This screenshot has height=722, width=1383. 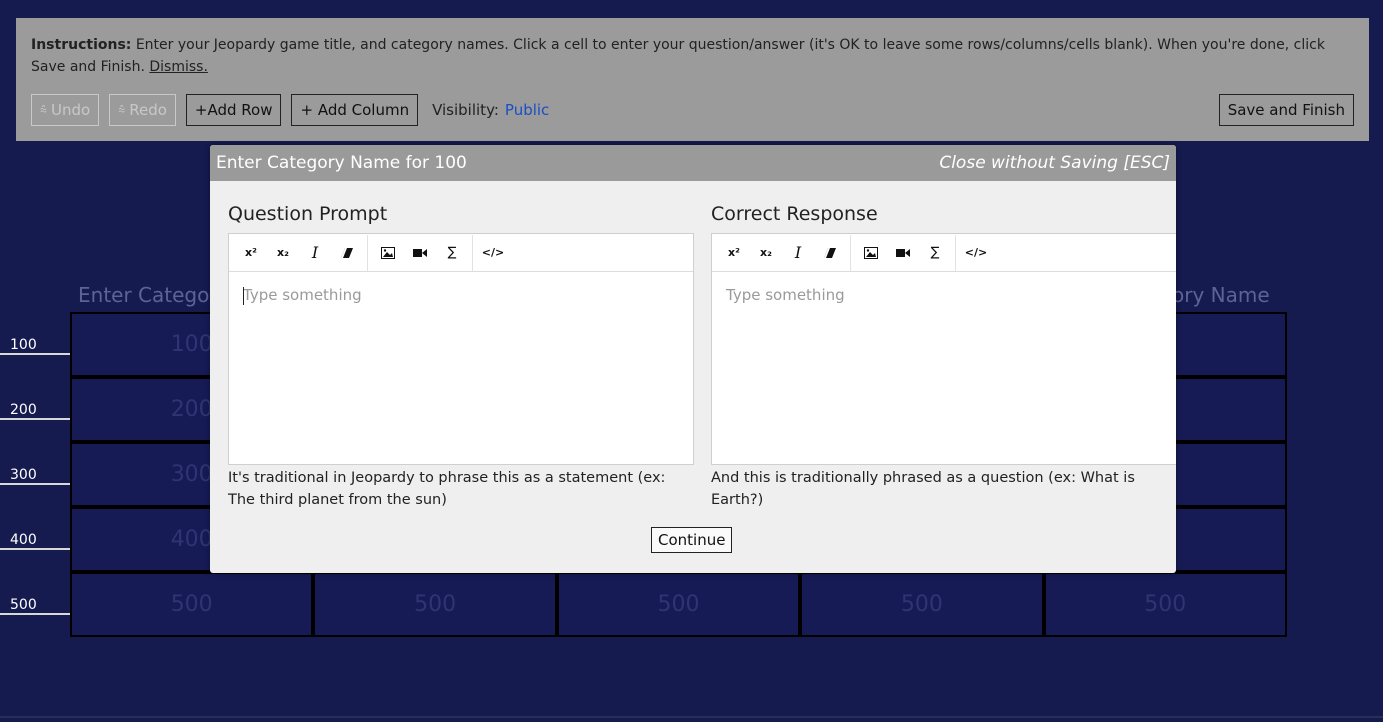 I want to click on response-editor-toolbar: x² x₂ I ∑ </>, so click(x=944, y=253).